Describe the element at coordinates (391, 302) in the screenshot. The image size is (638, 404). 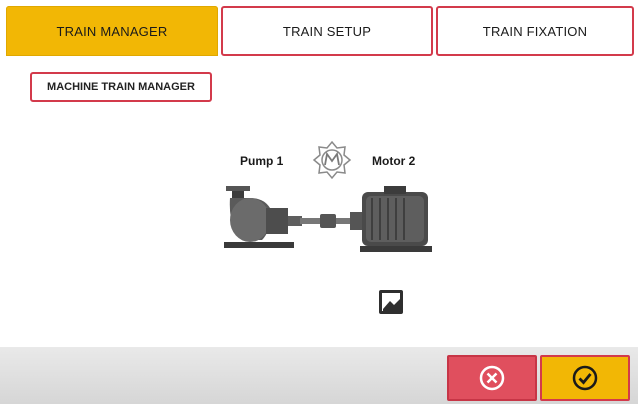
I see `edit-machine-icon` at that location.